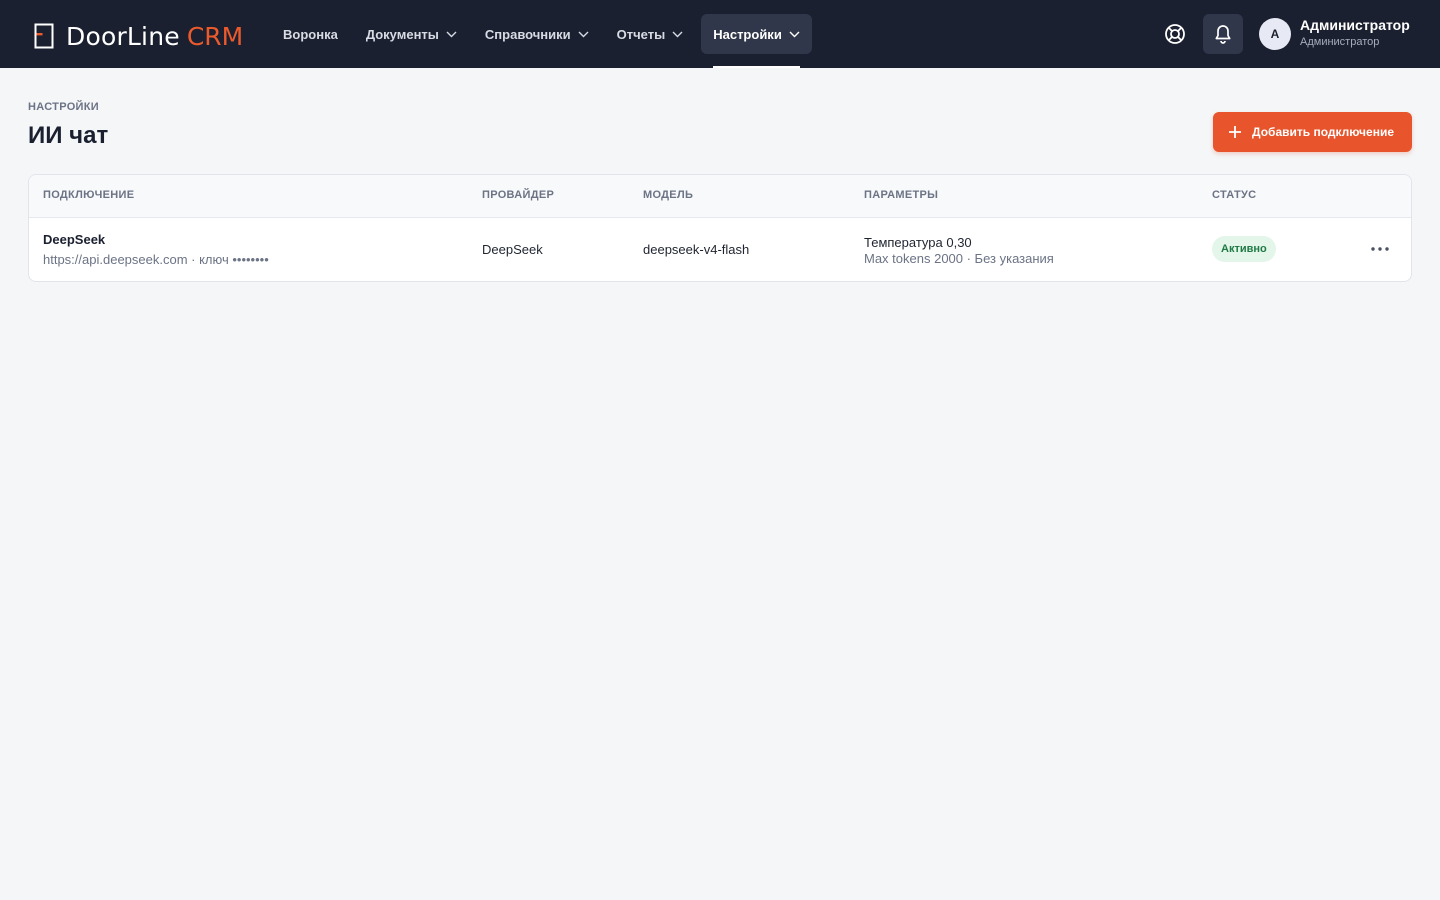 Image resolution: width=1440 pixels, height=900 pixels. What do you see at coordinates (402, 34) in the screenshot?
I see `nav-item-label: Документы` at bounding box center [402, 34].